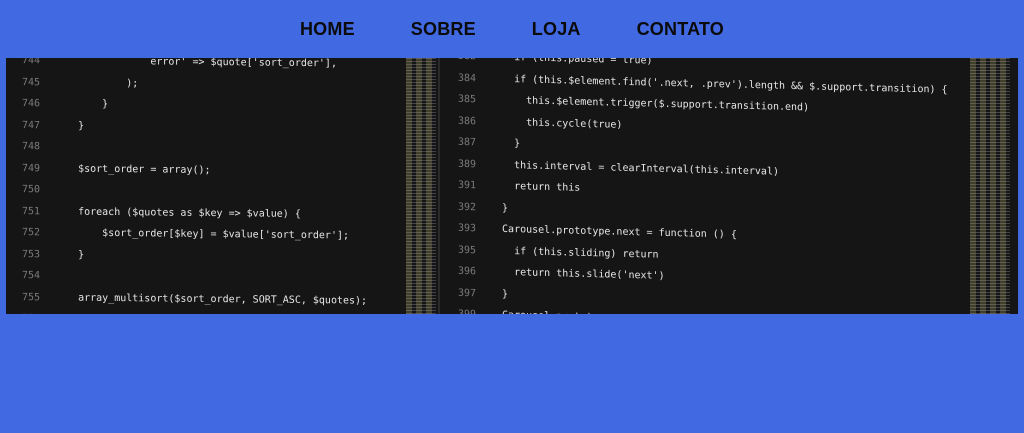 The image size is (1024, 433). What do you see at coordinates (30, 104) in the screenshot?
I see `line-number: 746` at bounding box center [30, 104].